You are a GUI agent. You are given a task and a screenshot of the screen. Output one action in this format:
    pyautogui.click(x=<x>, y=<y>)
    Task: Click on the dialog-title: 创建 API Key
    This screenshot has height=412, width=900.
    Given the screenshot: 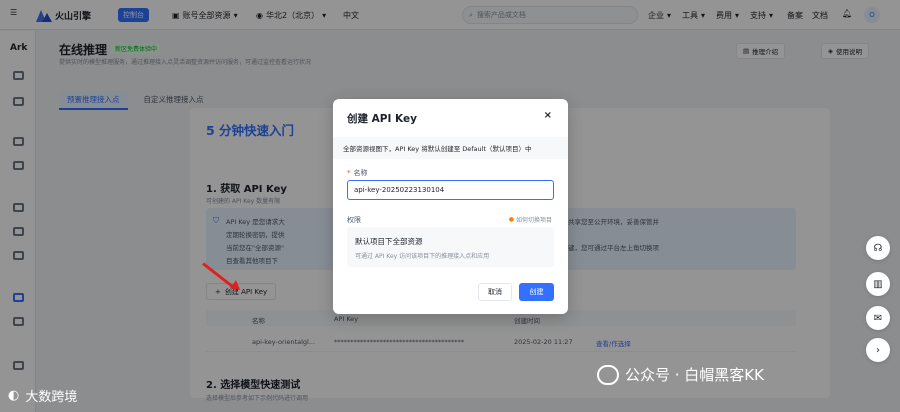 What is the action you would take?
    pyautogui.click(x=382, y=119)
    